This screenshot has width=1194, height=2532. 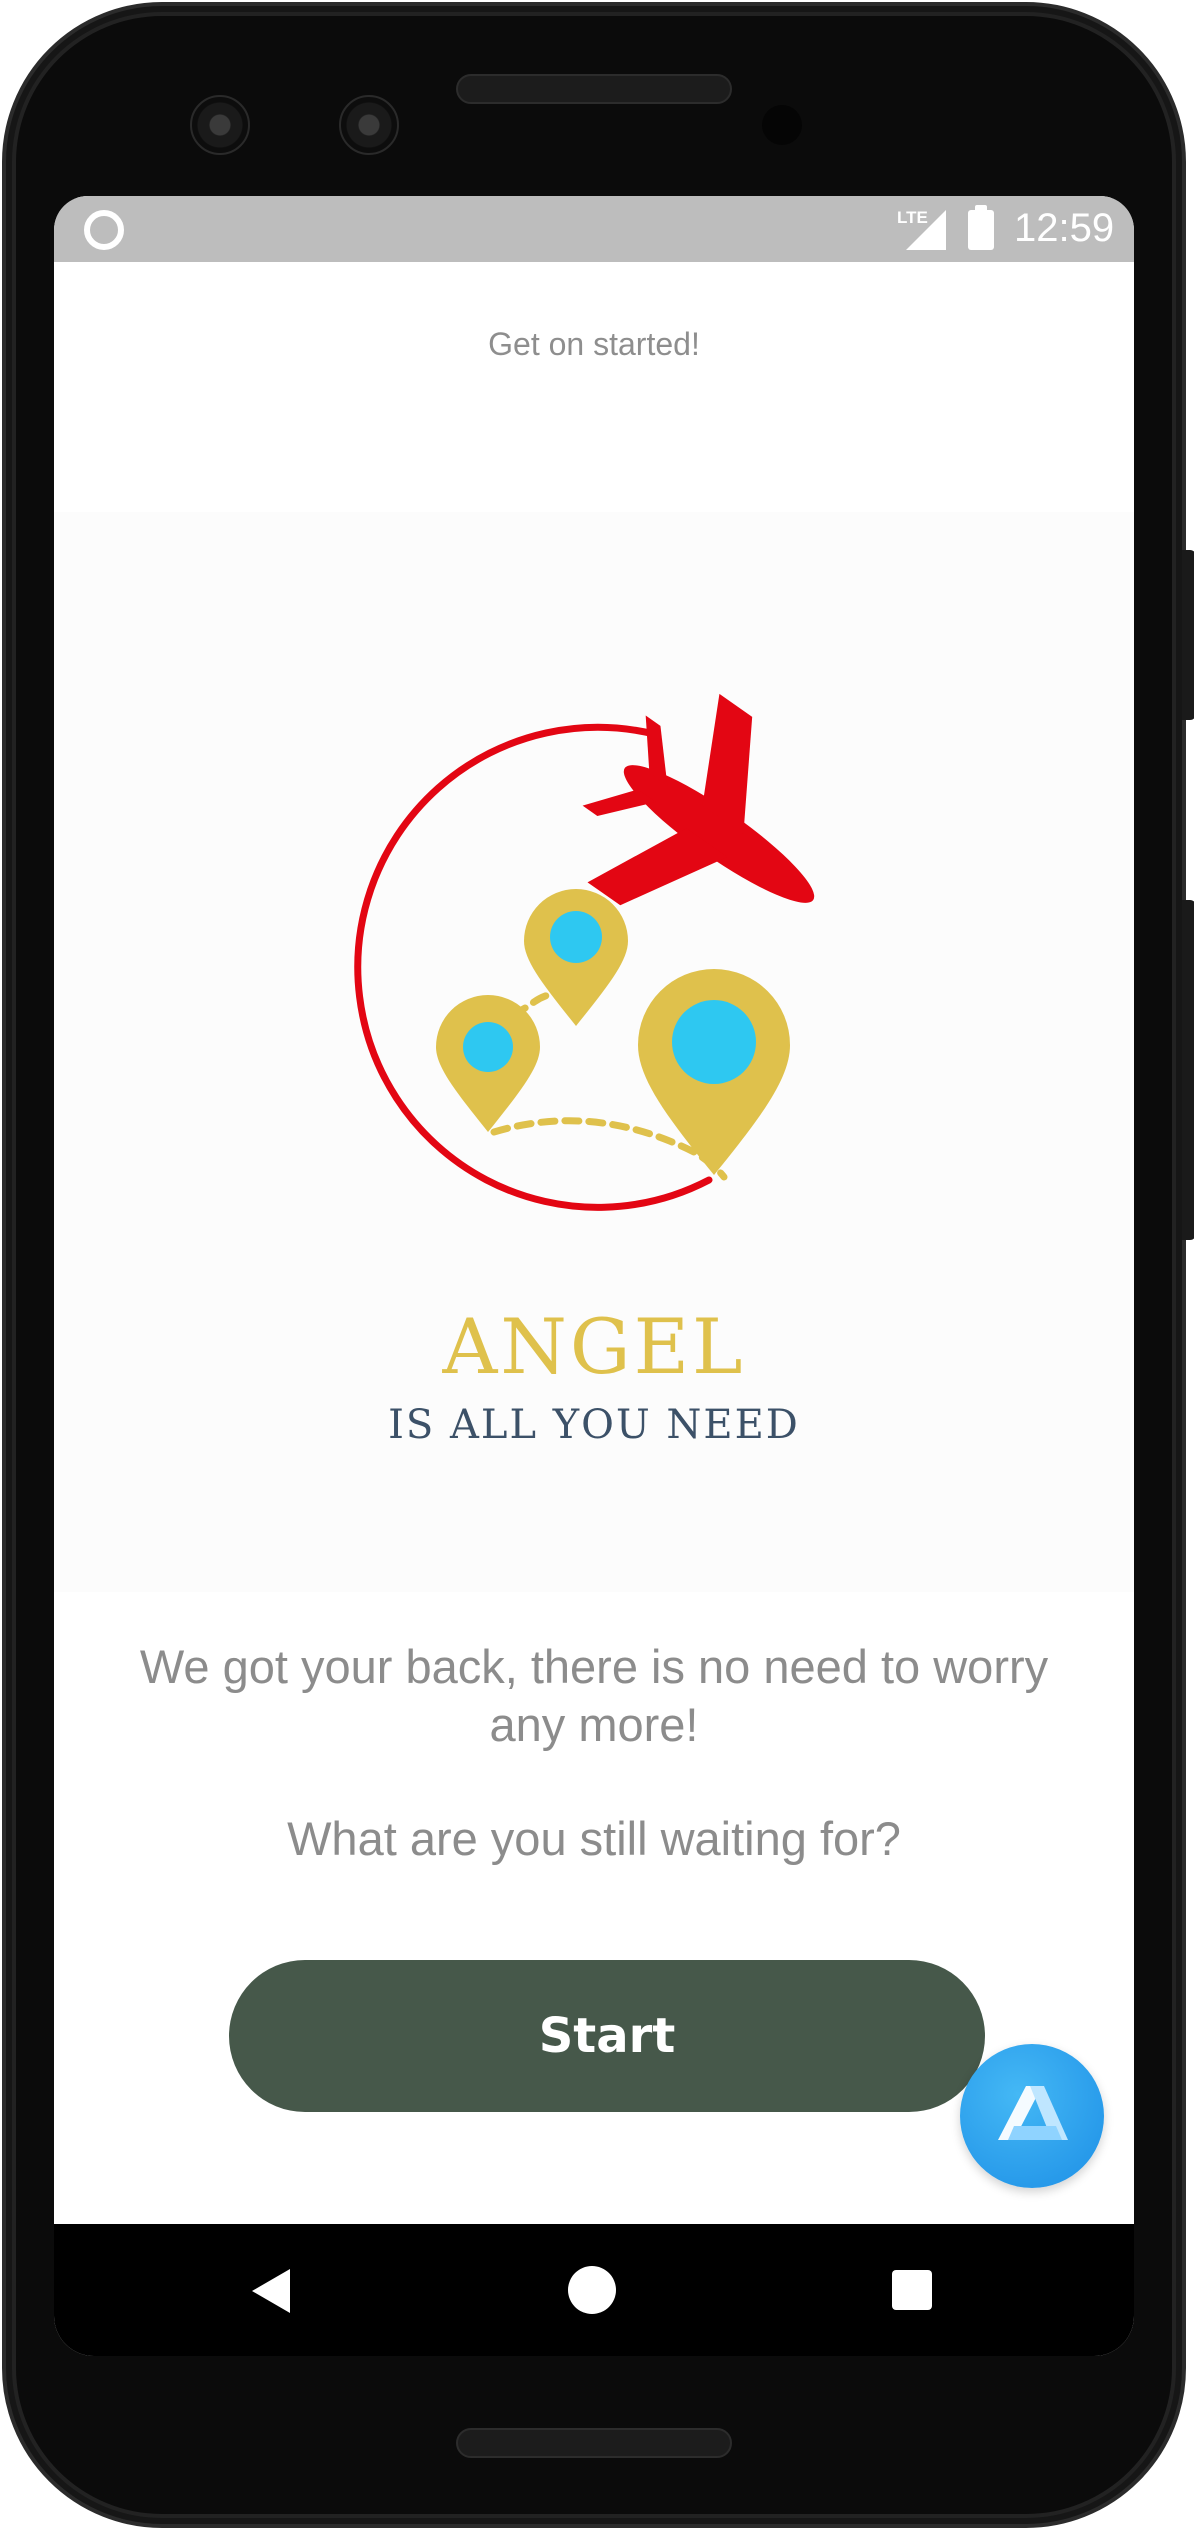 What do you see at coordinates (594, 1346) in the screenshot?
I see `logo-title: ANGEL` at bounding box center [594, 1346].